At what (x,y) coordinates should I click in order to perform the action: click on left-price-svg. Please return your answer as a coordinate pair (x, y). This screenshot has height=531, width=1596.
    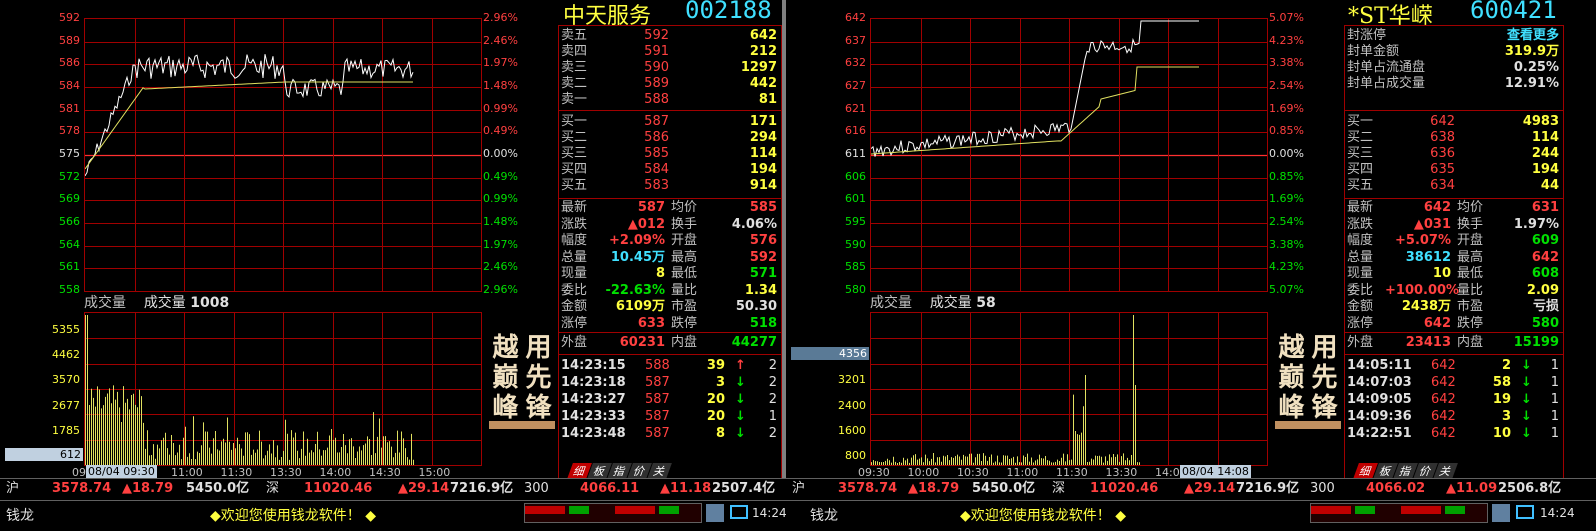
    Looking at the image, I should click on (282, 155).